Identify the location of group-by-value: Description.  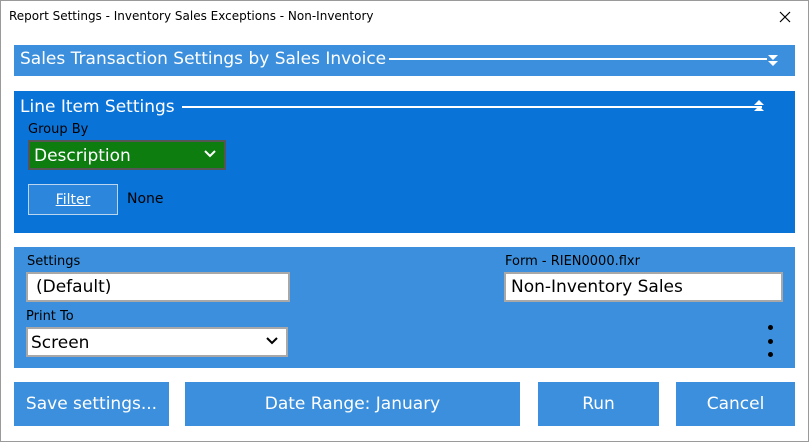
(82, 156).